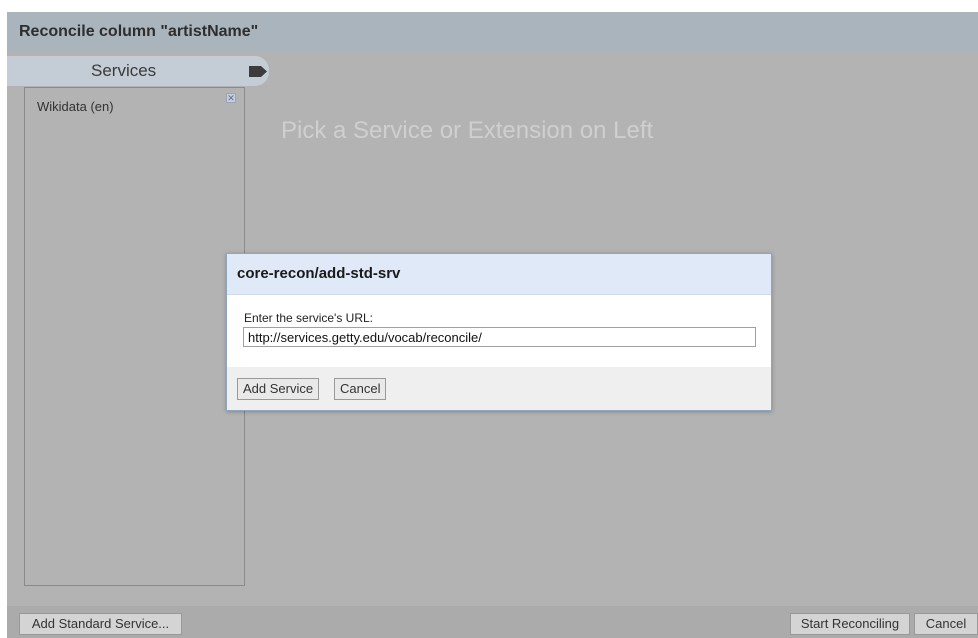 Image resolution: width=978 pixels, height=638 pixels. I want to click on modal-title: core-recon/add-std-srv, so click(499, 274).